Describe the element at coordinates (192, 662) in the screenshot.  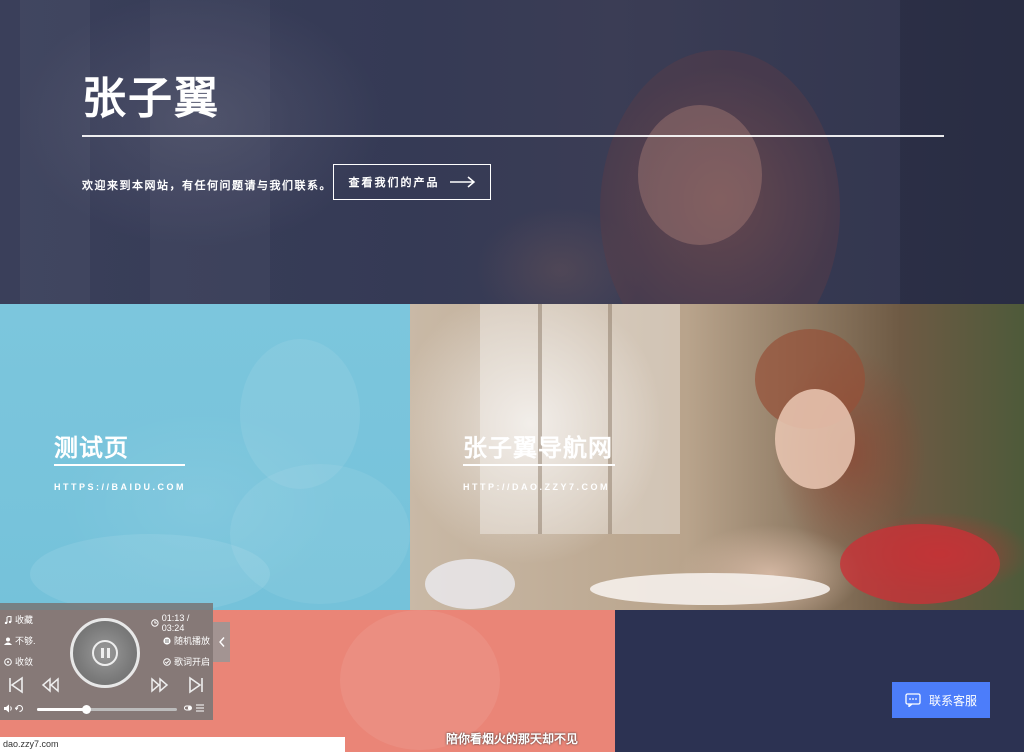
I see `lyrics-toggle-label: 歌词开启` at that location.